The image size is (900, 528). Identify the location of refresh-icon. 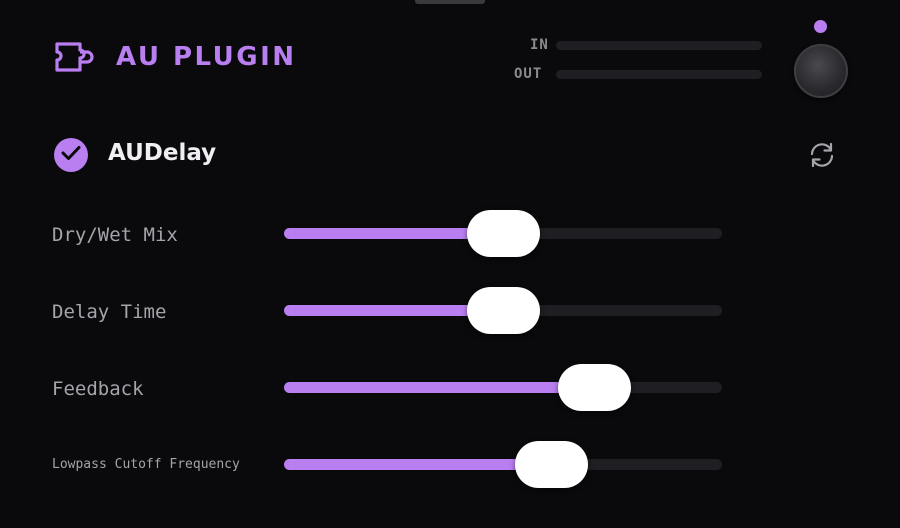
(822, 158).